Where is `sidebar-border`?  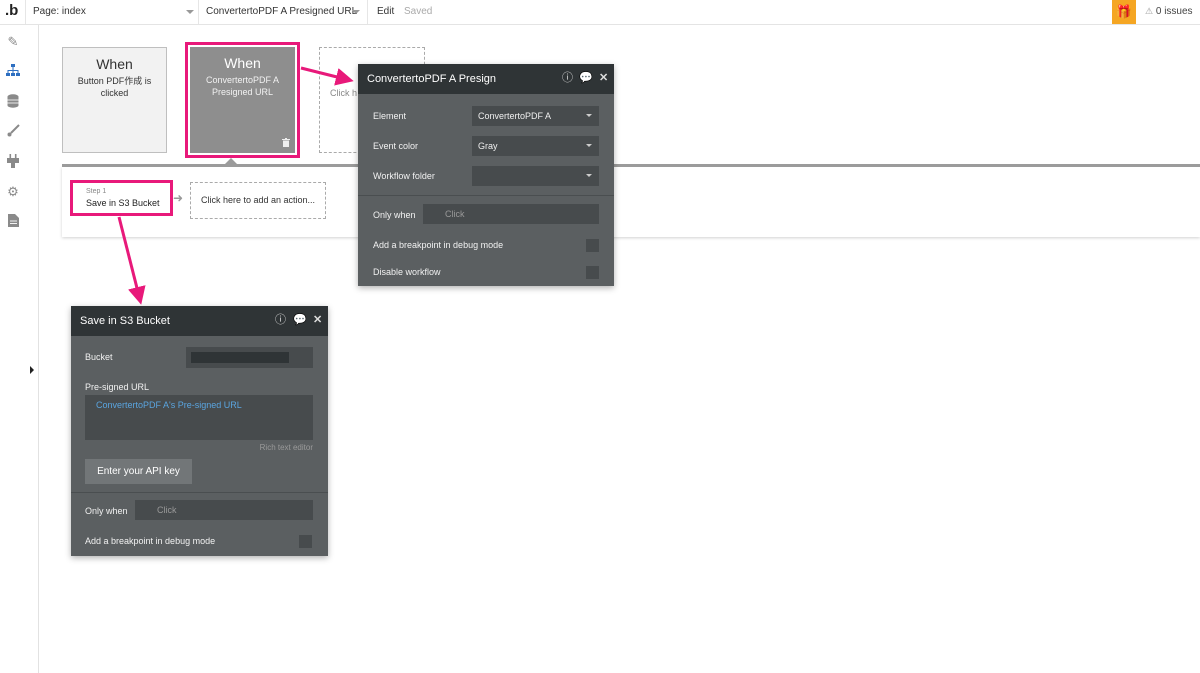 sidebar-border is located at coordinates (38, 349).